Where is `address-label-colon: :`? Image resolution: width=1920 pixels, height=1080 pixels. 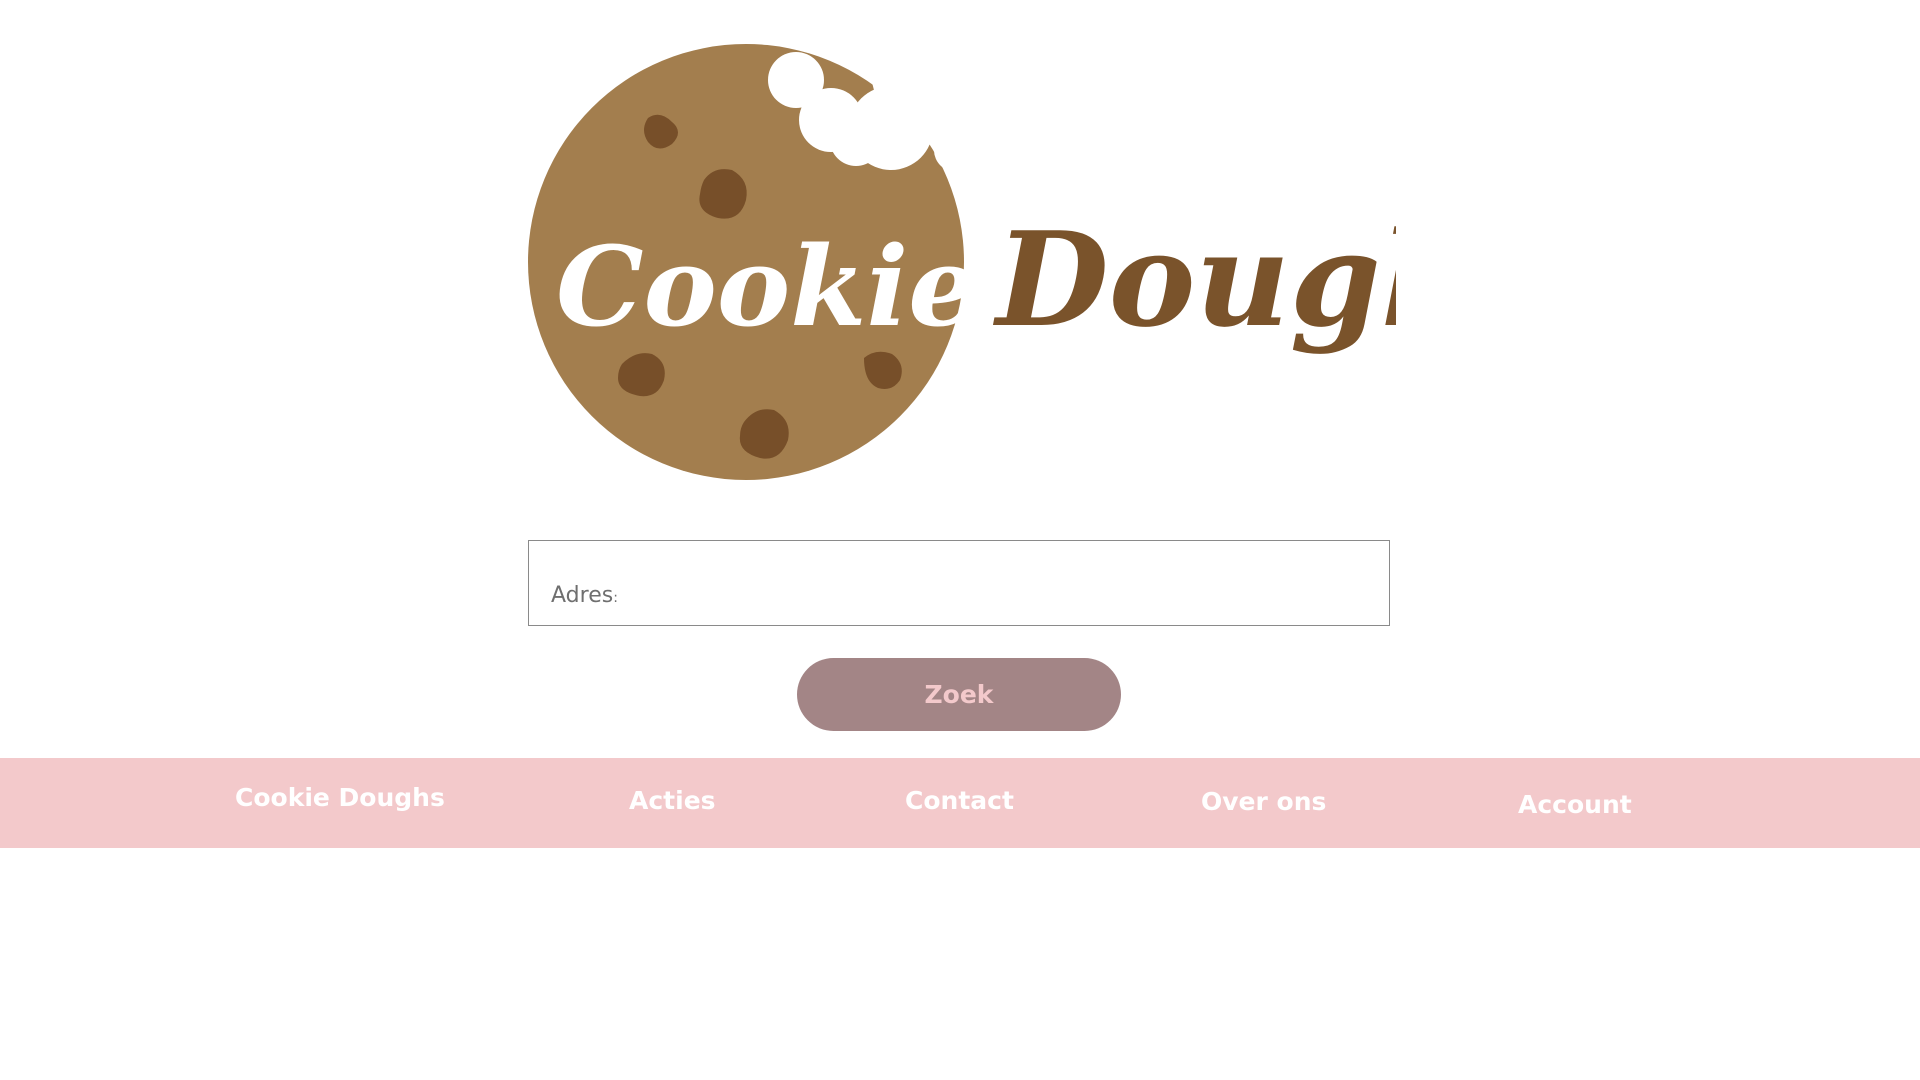 address-label-colon: : is located at coordinates (615, 598).